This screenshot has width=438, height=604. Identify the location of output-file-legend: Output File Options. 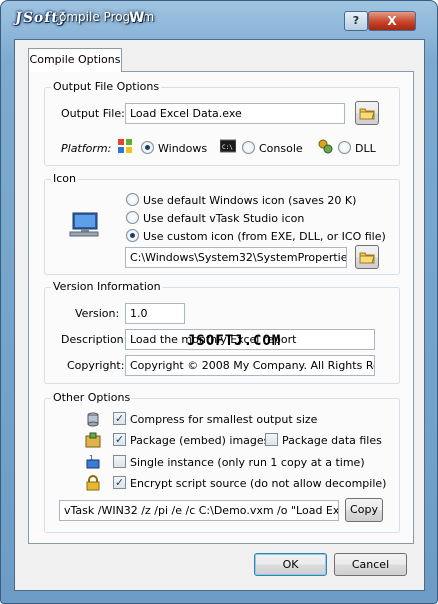
(106, 86).